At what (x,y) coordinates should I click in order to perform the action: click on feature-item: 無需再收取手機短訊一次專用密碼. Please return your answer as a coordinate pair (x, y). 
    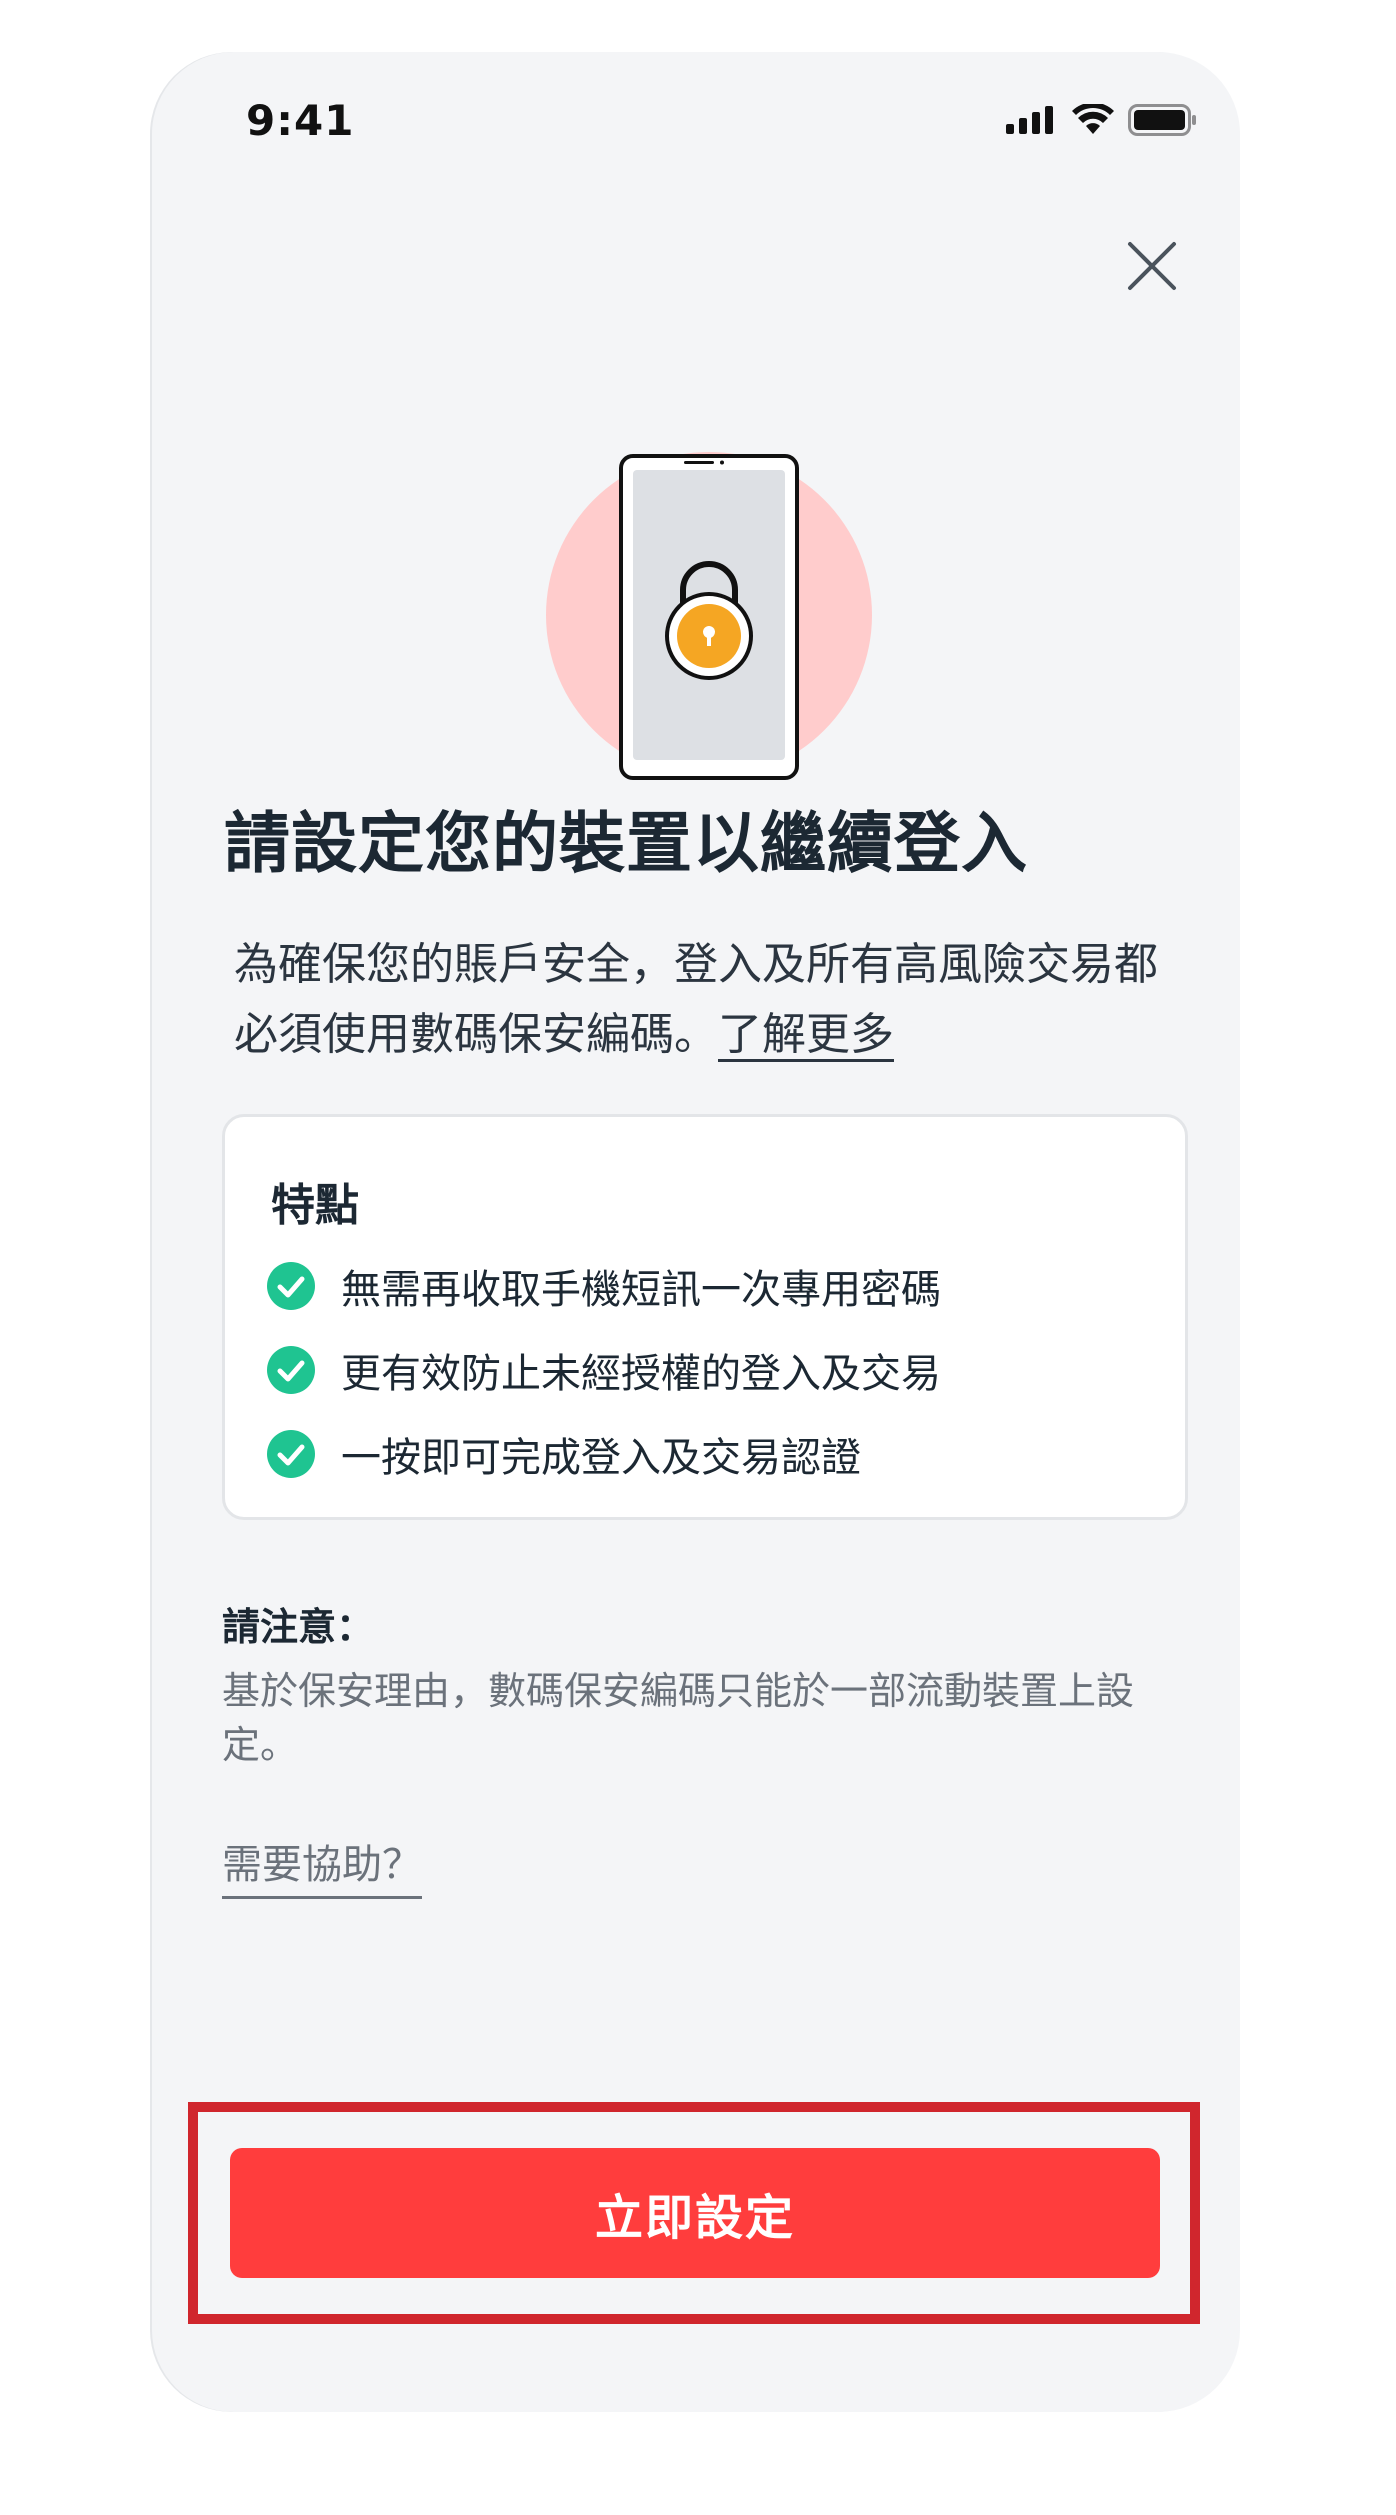
    Looking at the image, I should click on (604, 1286).